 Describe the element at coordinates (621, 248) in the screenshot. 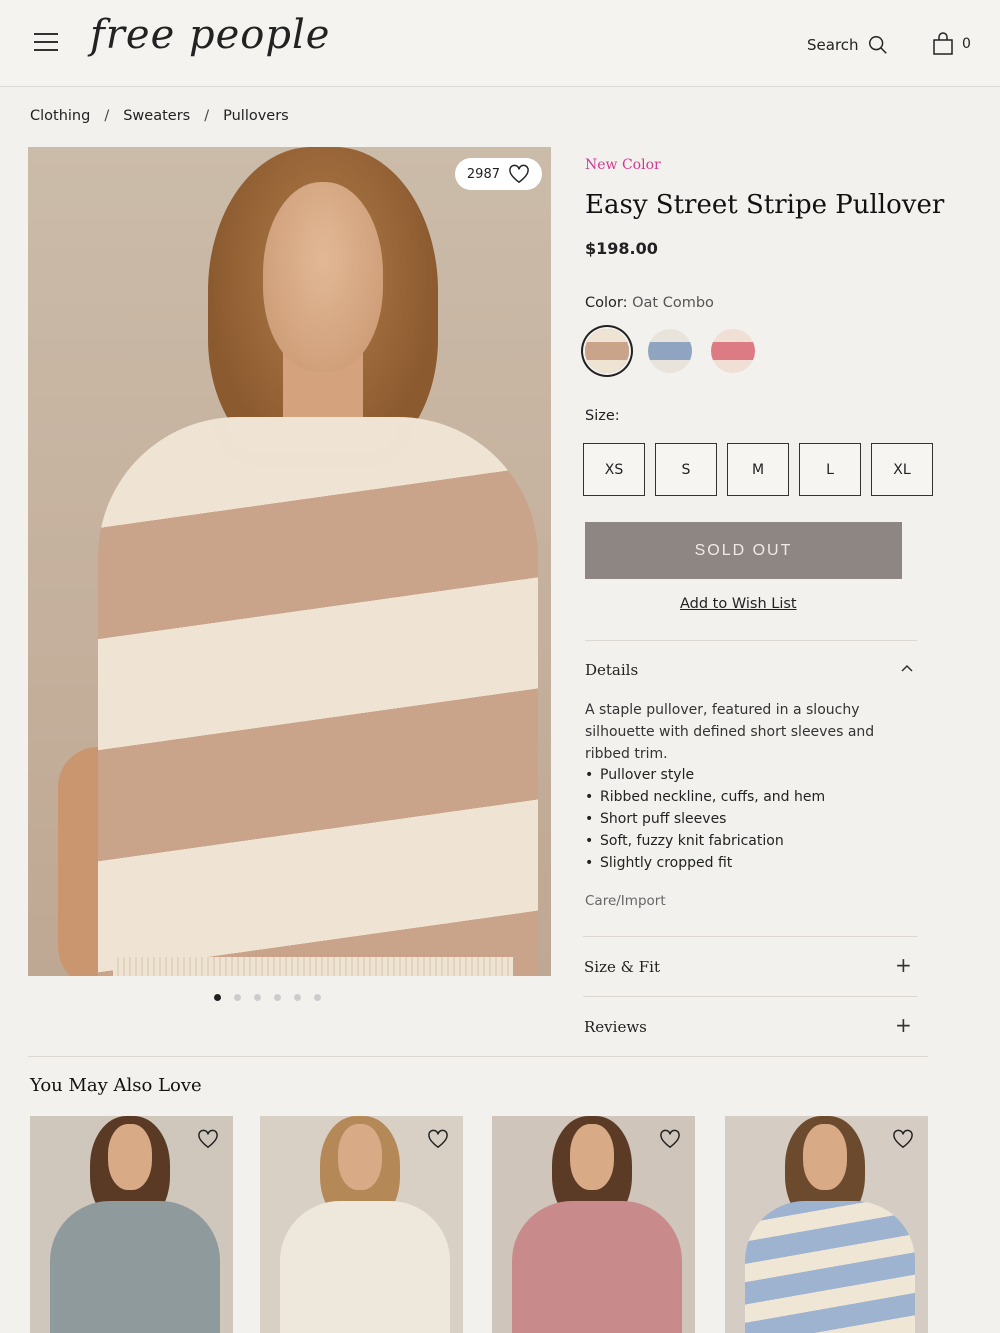

I see `product-price: $198.00` at that location.